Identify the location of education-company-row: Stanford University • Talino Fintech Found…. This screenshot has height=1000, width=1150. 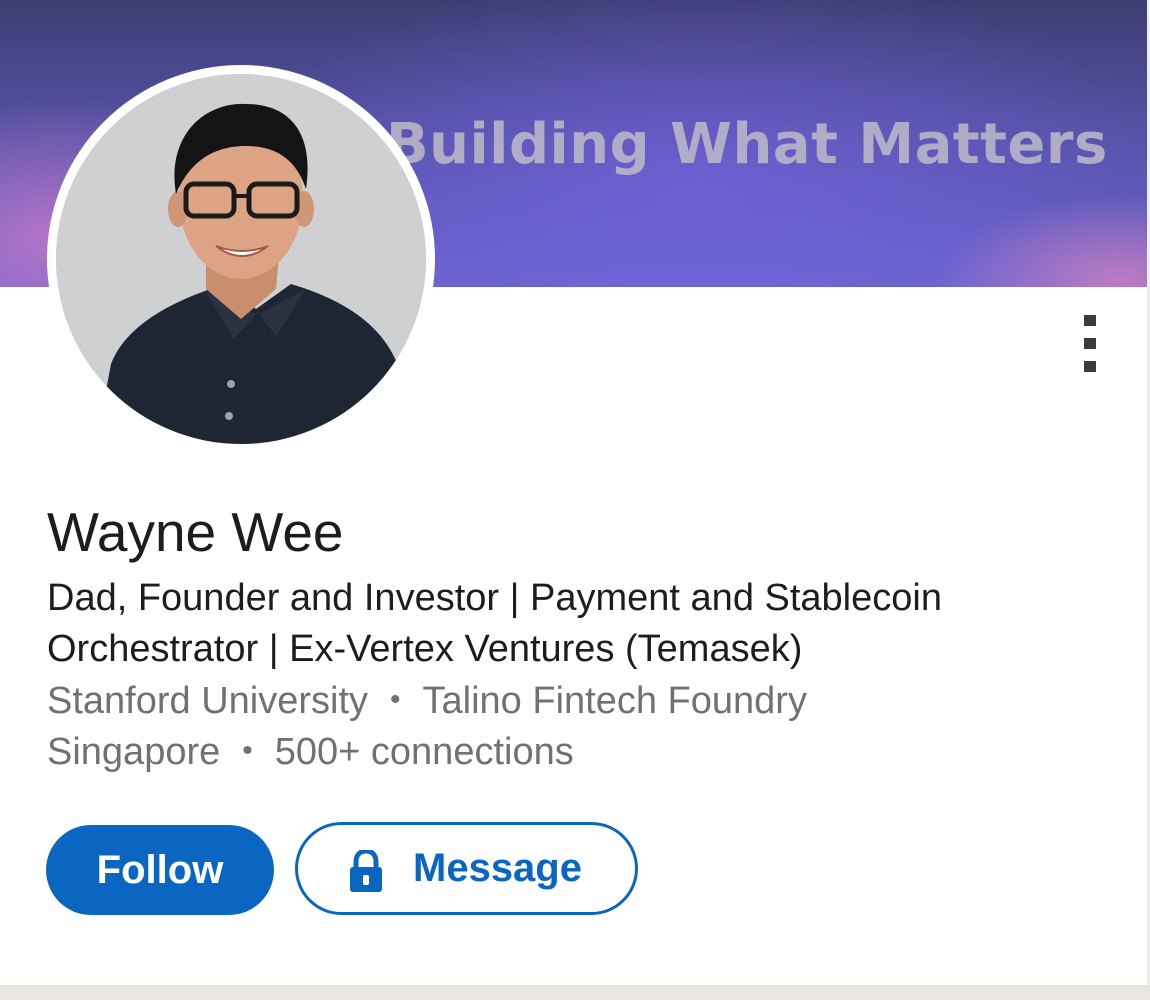
(427, 701).